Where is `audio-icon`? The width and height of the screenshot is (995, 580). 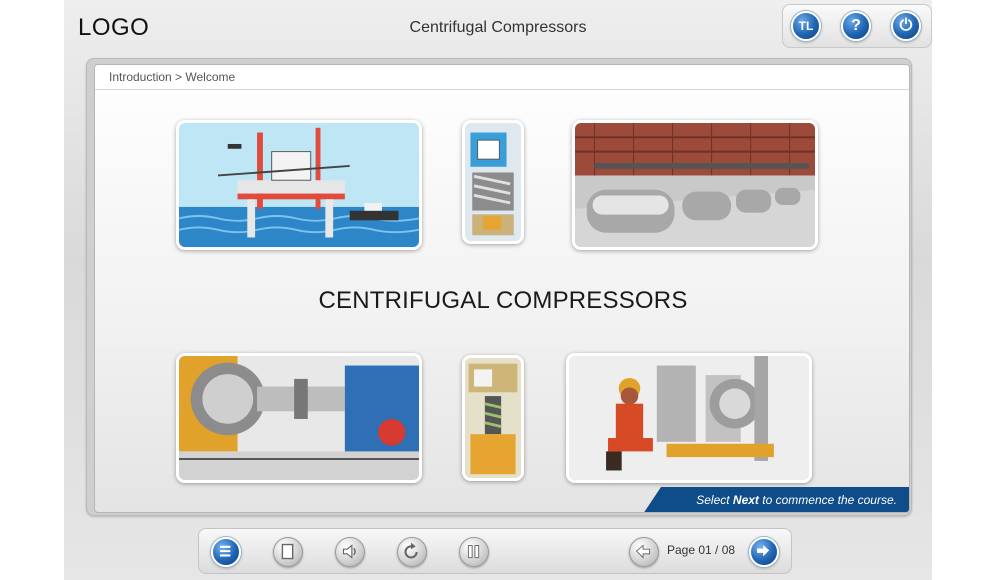 audio-icon is located at coordinates (350, 552).